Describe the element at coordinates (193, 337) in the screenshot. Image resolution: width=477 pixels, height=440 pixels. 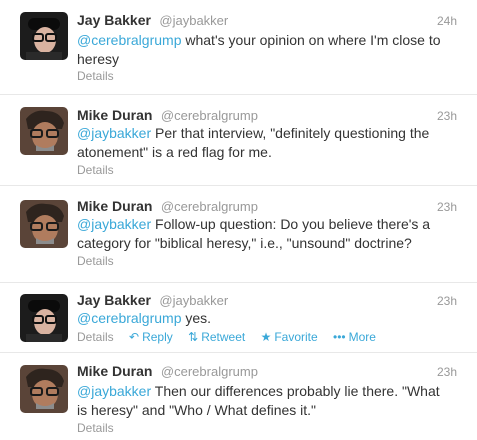
I see `retweet-icon: ⇅` at that location.